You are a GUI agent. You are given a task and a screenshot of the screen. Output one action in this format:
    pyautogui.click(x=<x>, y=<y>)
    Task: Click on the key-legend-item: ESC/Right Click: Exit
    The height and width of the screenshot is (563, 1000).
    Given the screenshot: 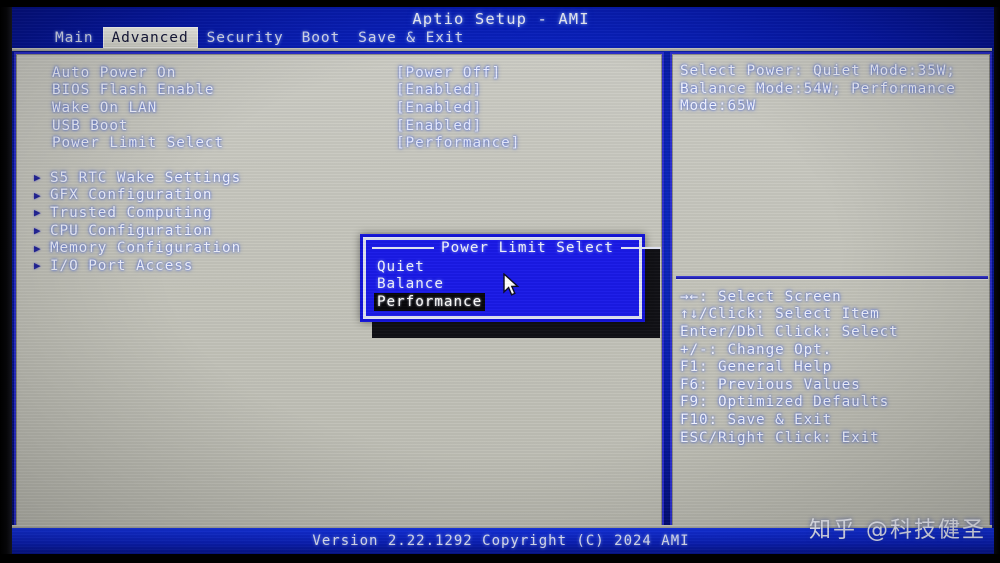 What is the action you would take?
    pyautogui.click(x=780, y=437)
    